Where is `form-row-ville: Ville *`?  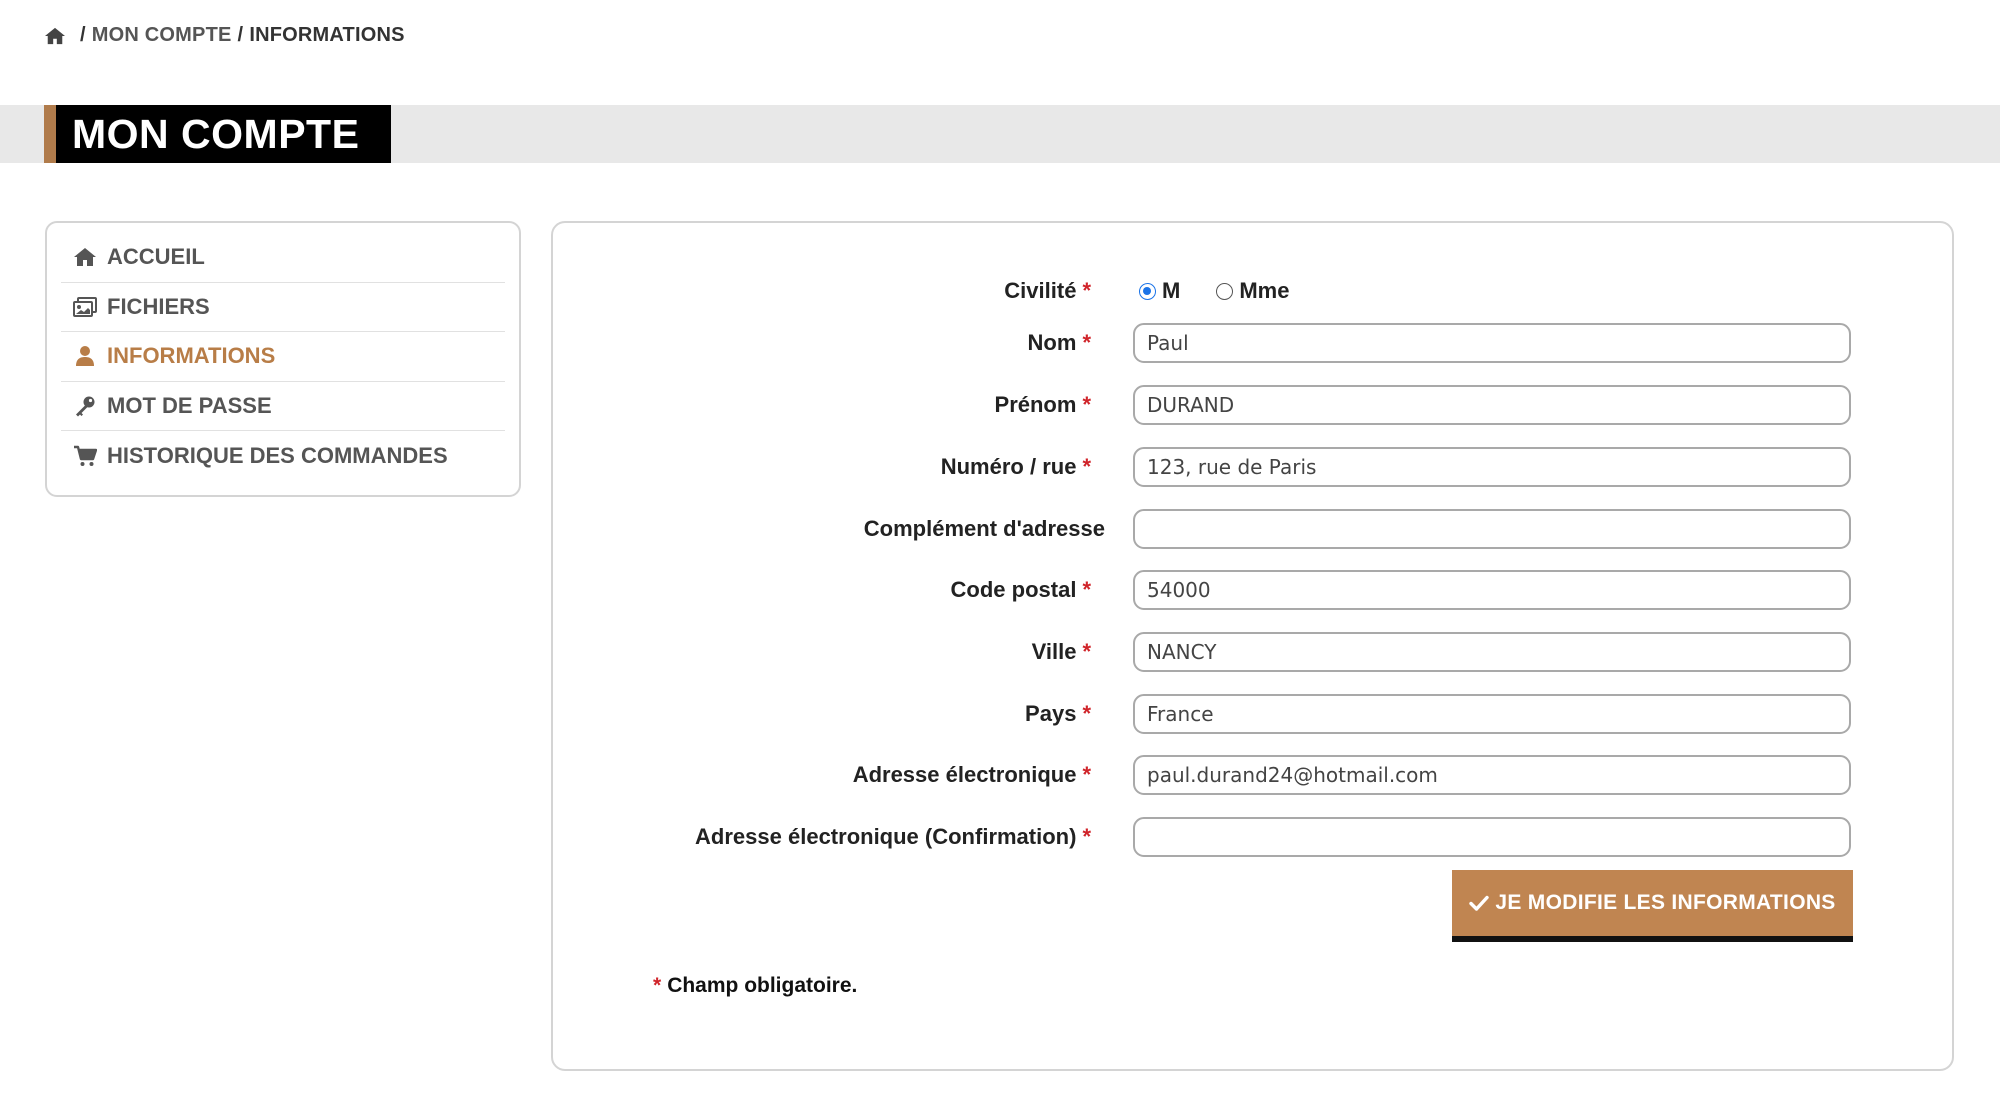 form-row-ville: Ville * is located at coordinates (1252, 652).